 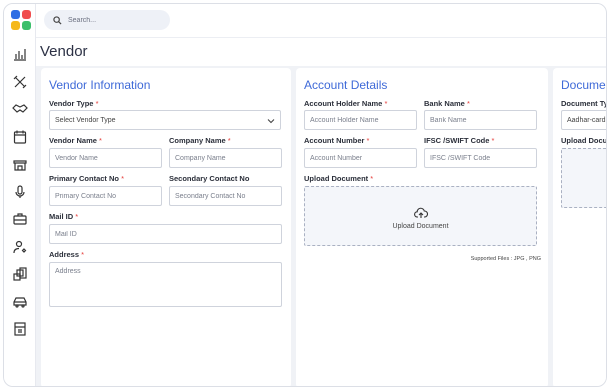 I want to click on document-type-select: Aadhar-card, so click(x=583, y=120).